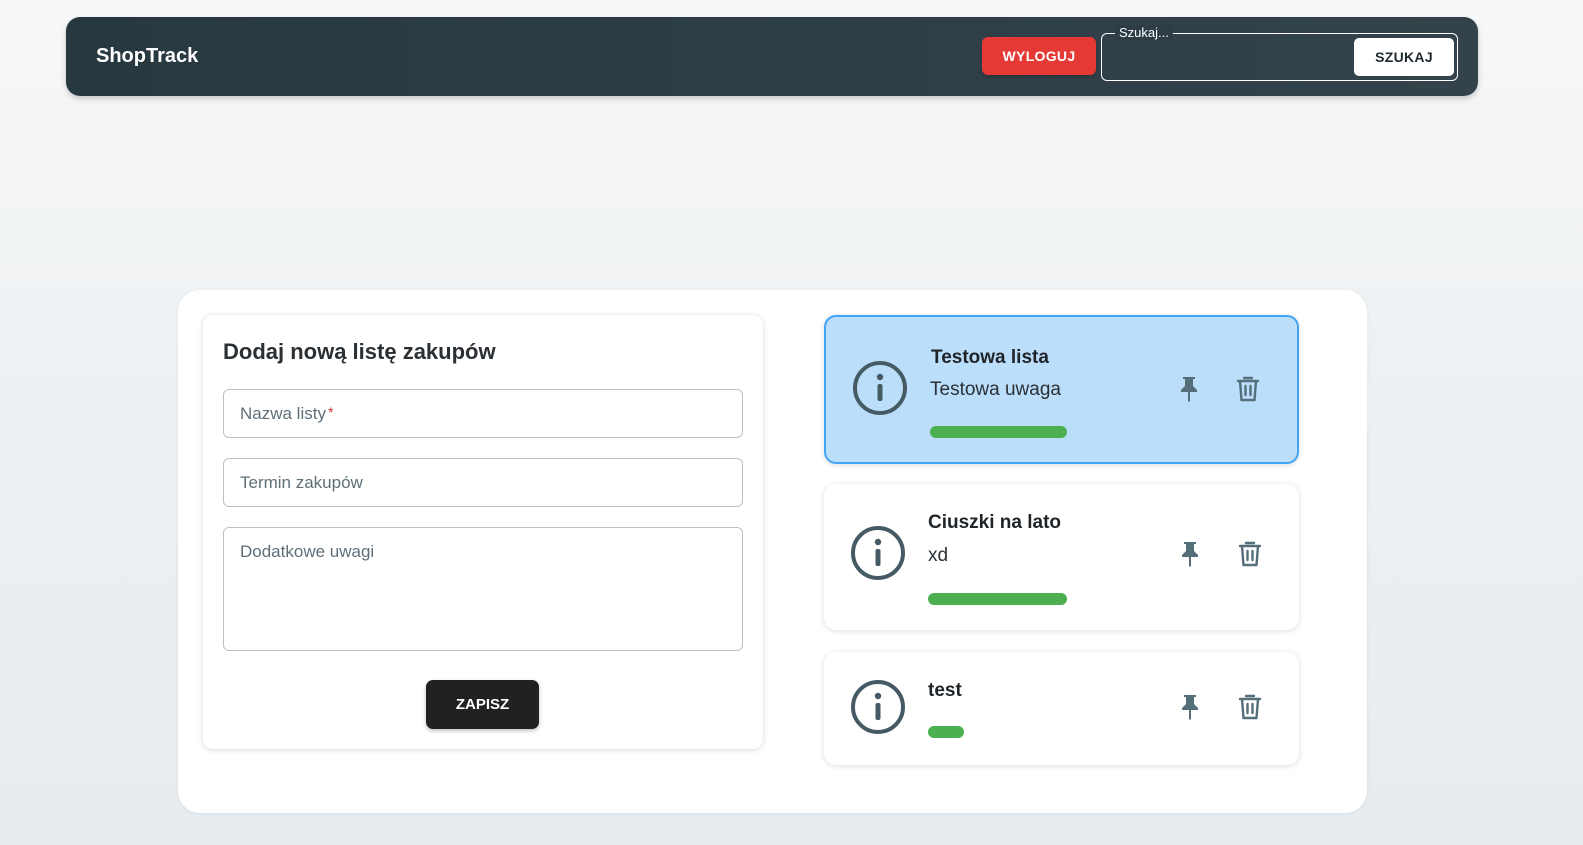  Describe the element at coordinates (482, 704) in the screenshot. I see `save-button: ZAPISZ` at that location.